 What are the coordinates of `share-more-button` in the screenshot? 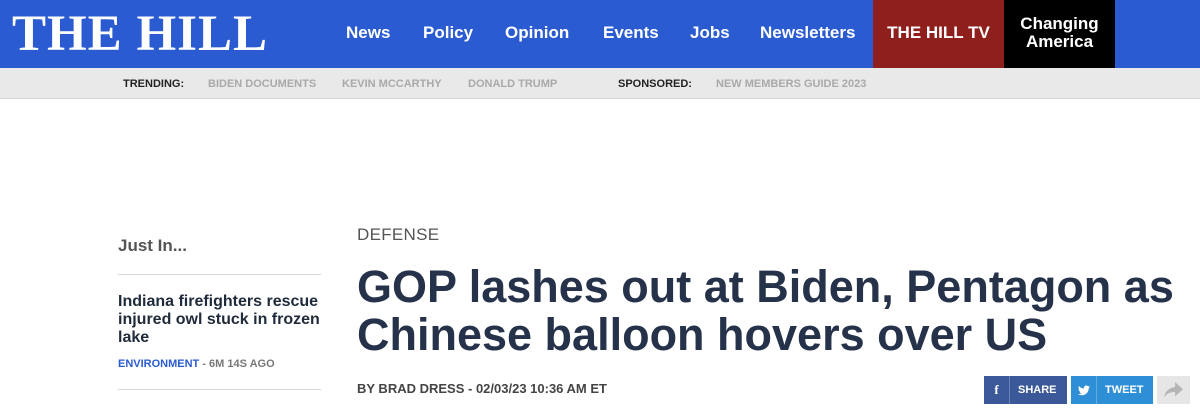 It's located at (1173, 390).